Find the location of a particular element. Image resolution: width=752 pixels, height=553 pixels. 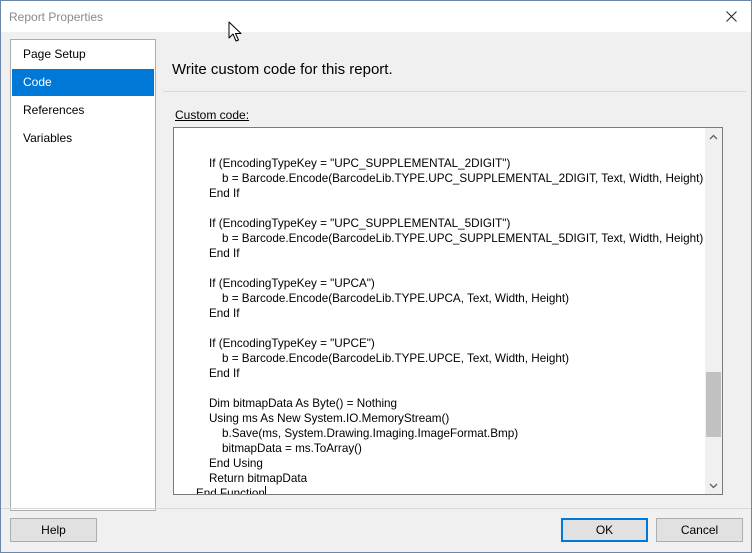

nav-item-references: References is located at coordinates (83, 110).